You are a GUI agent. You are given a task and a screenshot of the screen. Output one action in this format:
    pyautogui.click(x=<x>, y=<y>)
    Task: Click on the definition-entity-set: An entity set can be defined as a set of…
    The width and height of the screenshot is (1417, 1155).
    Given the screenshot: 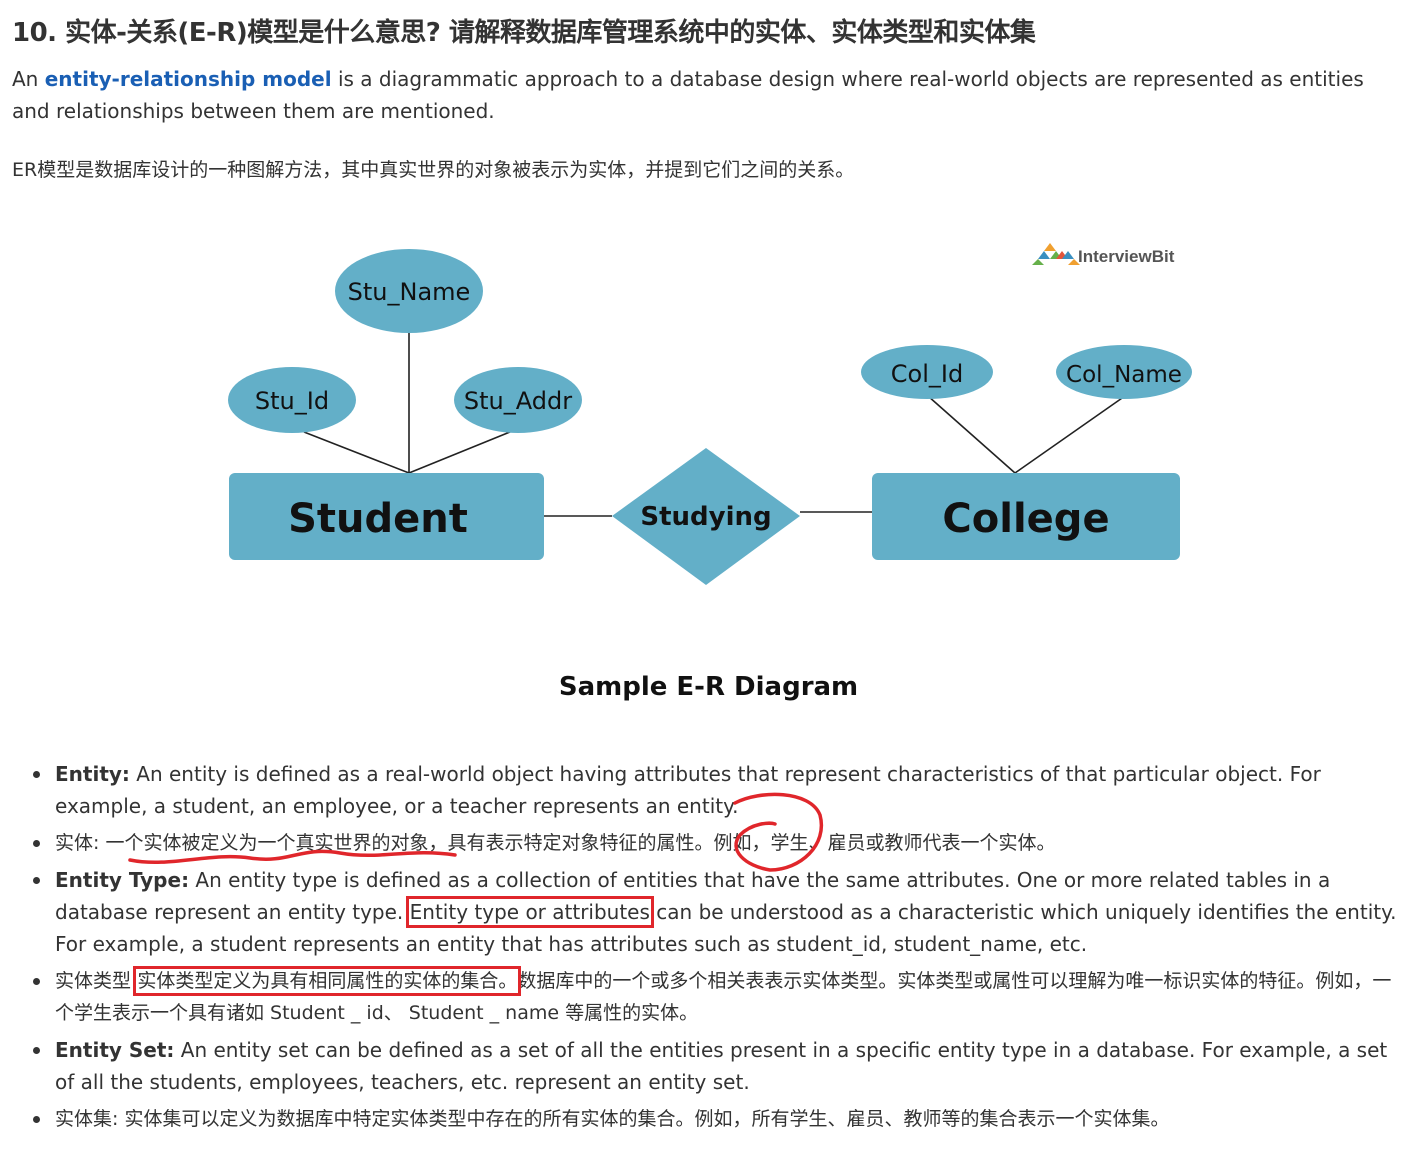 What is the action you would take?
    pyautogui.click(x=721, y=1066)
    